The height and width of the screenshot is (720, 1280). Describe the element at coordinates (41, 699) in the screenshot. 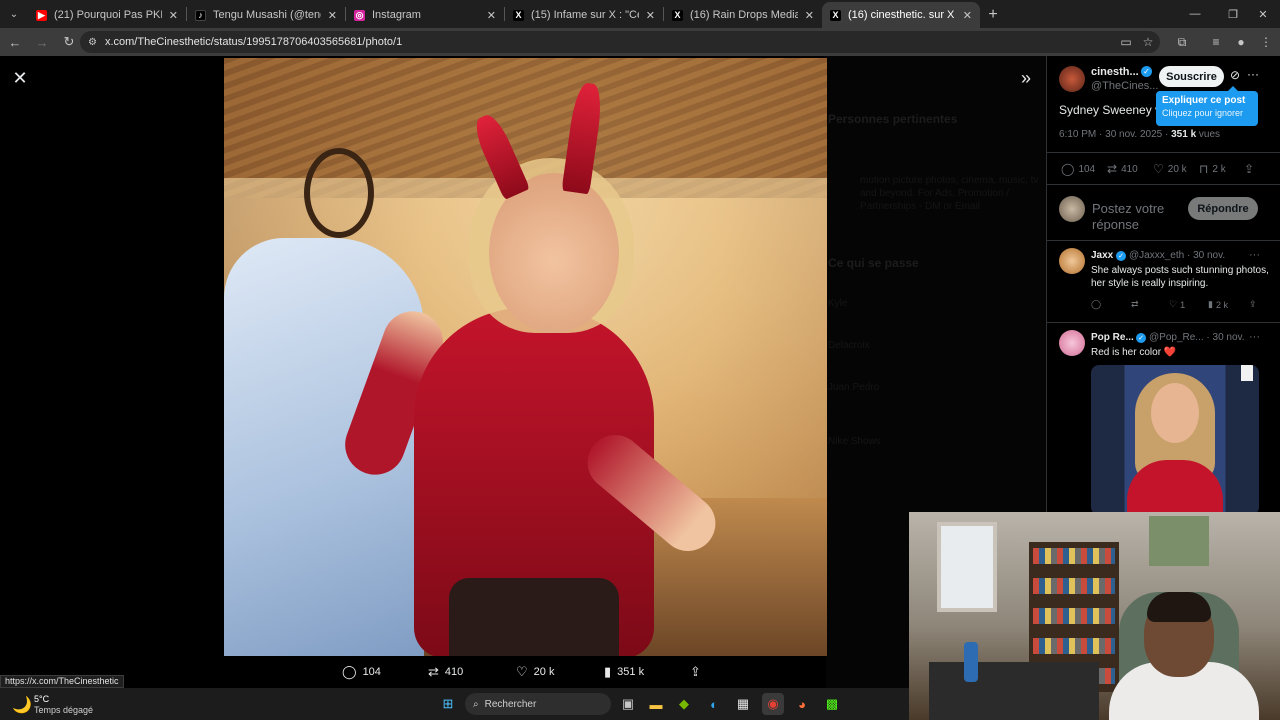

I see `weather-temperature: 5°C` at that location.